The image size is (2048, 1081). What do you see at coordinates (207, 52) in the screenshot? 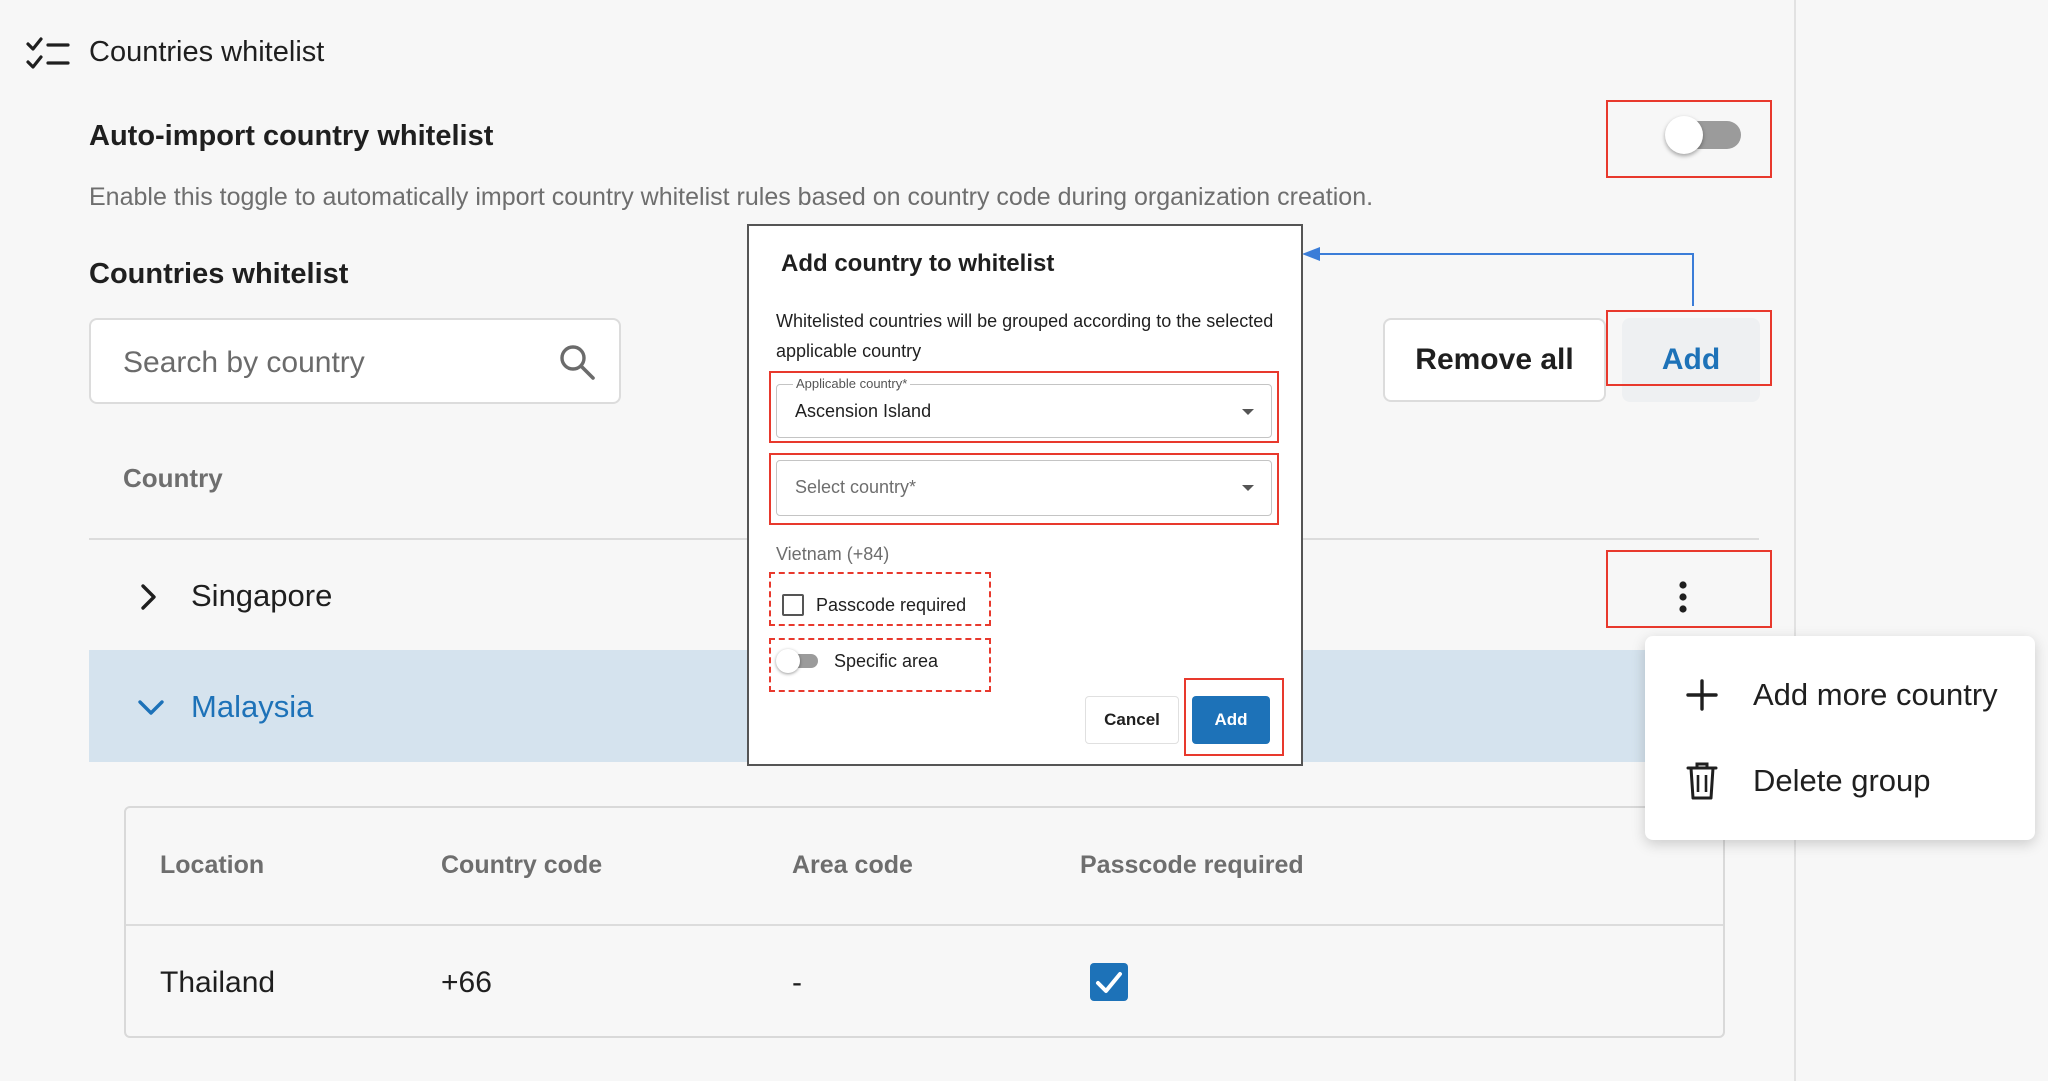
I see `section-title: Countries whitelist` at bounding box center [207, 52].